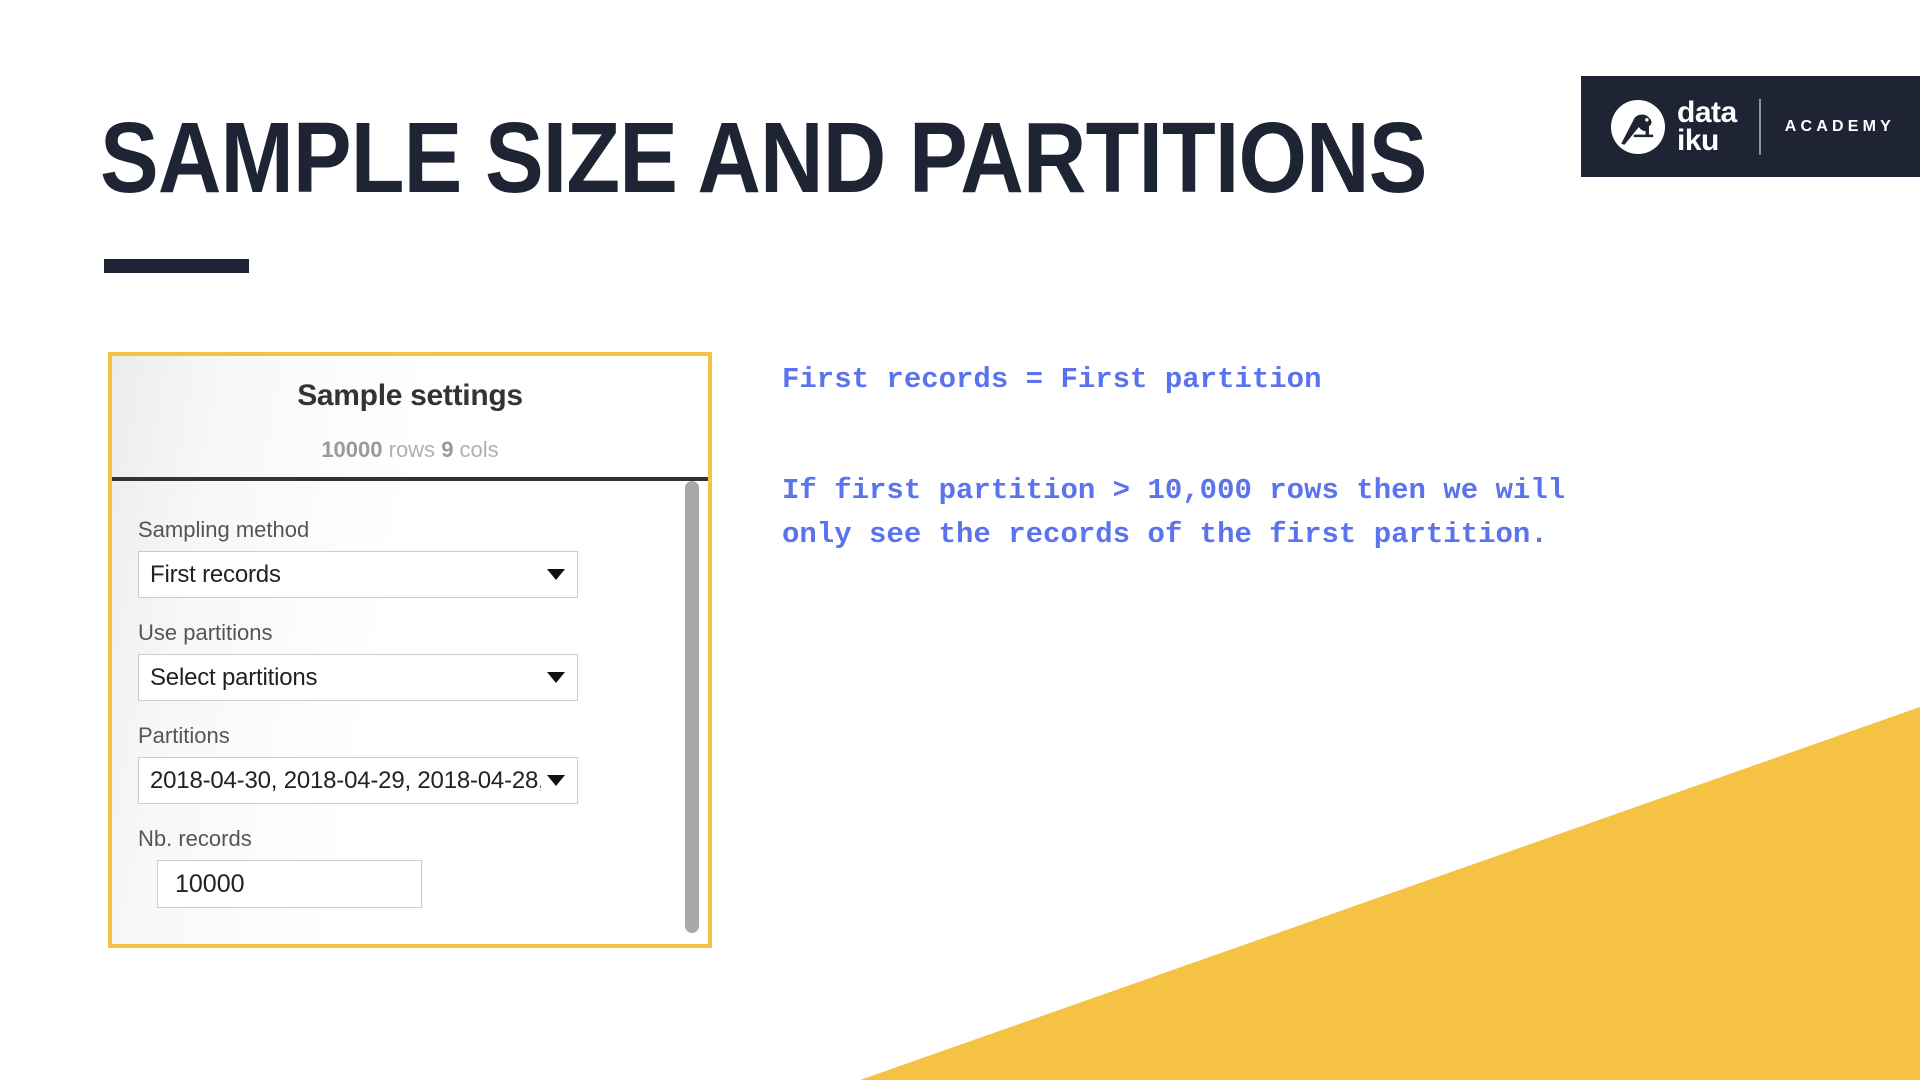 The image size is (1920, 1080). I want to click on input-nb-records: 10000, so click(289, 884).